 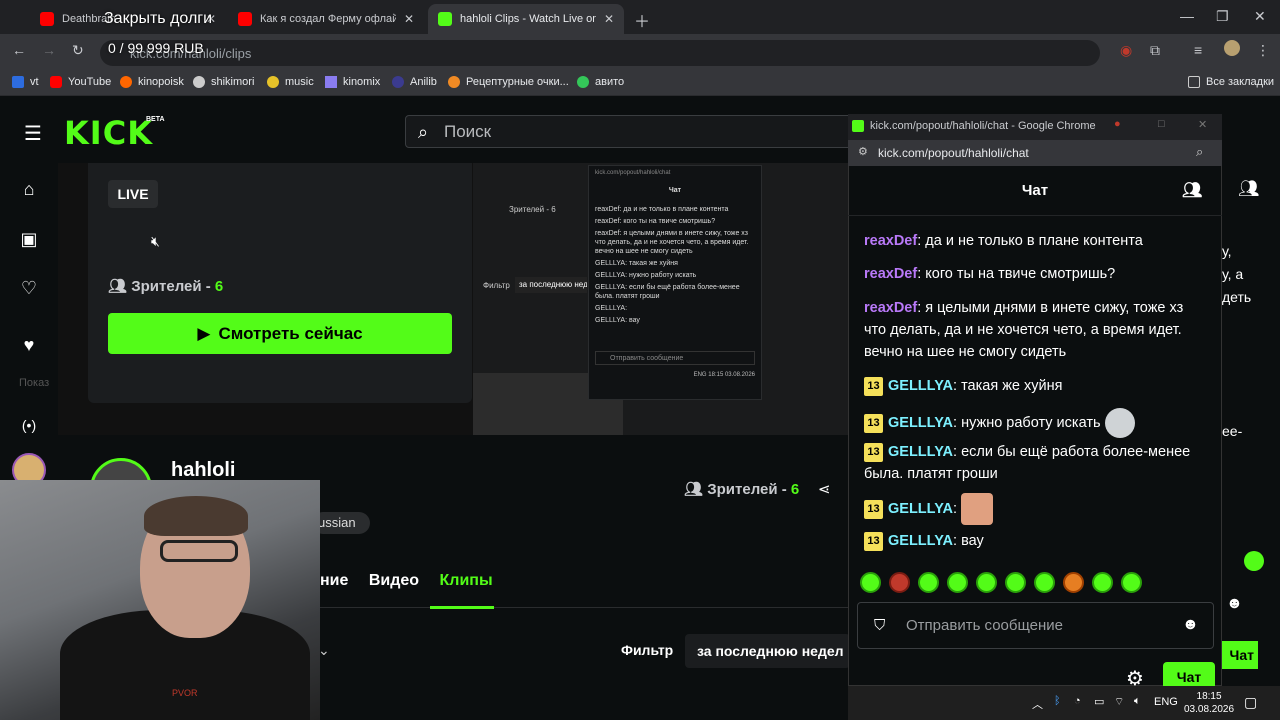 I want to click on kick-icon, so click(x=858, y=126).